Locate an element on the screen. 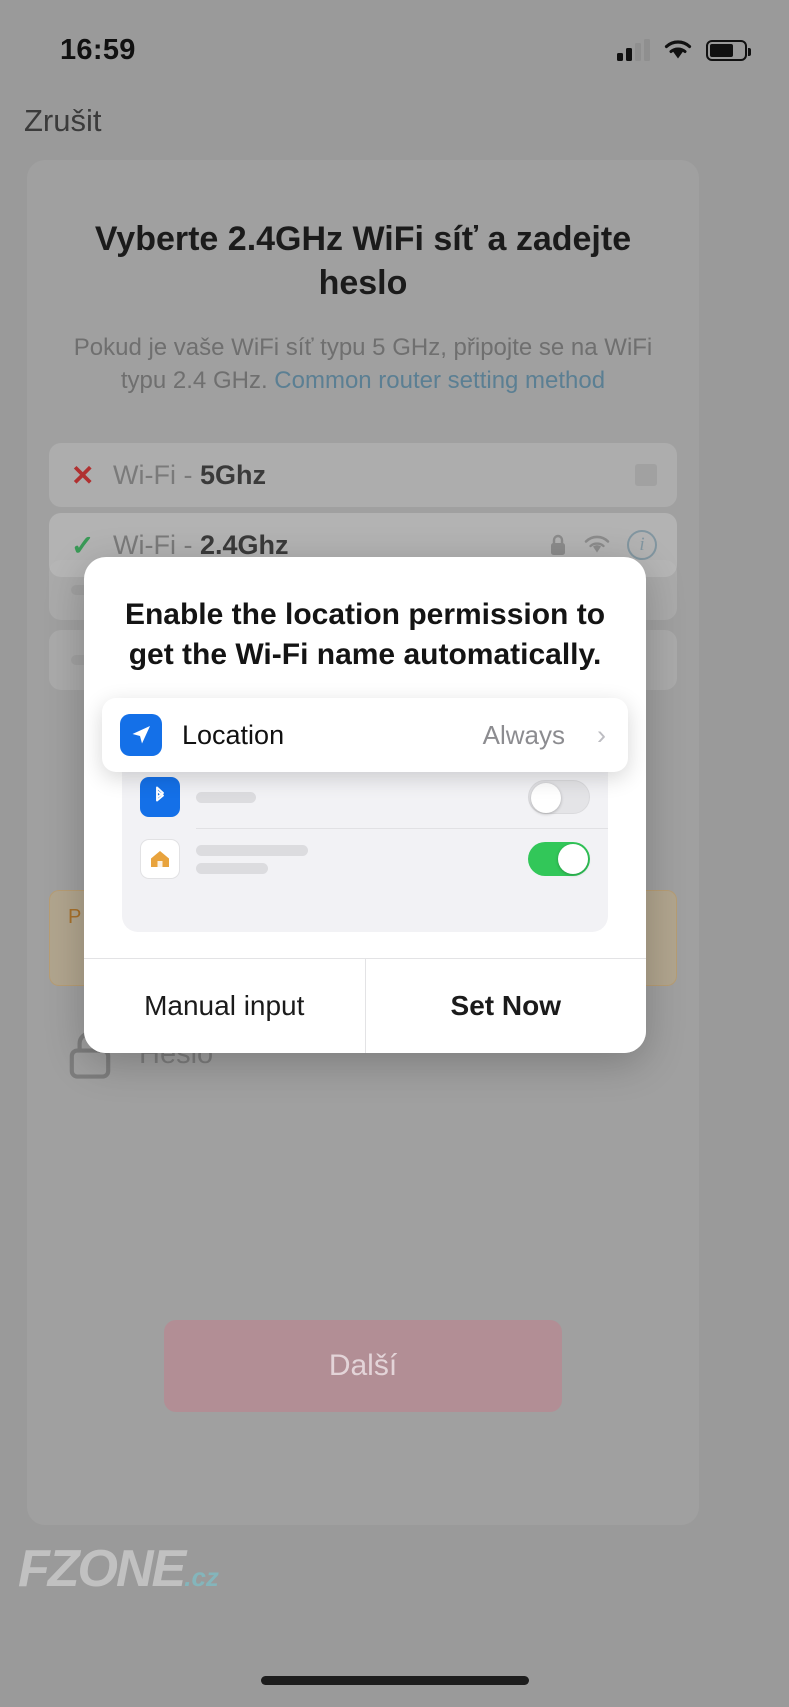 The image size is (789, 1707). wifi-row-label: Wi-Fi - 2.4Ghz is located at coordinates (201, 544).